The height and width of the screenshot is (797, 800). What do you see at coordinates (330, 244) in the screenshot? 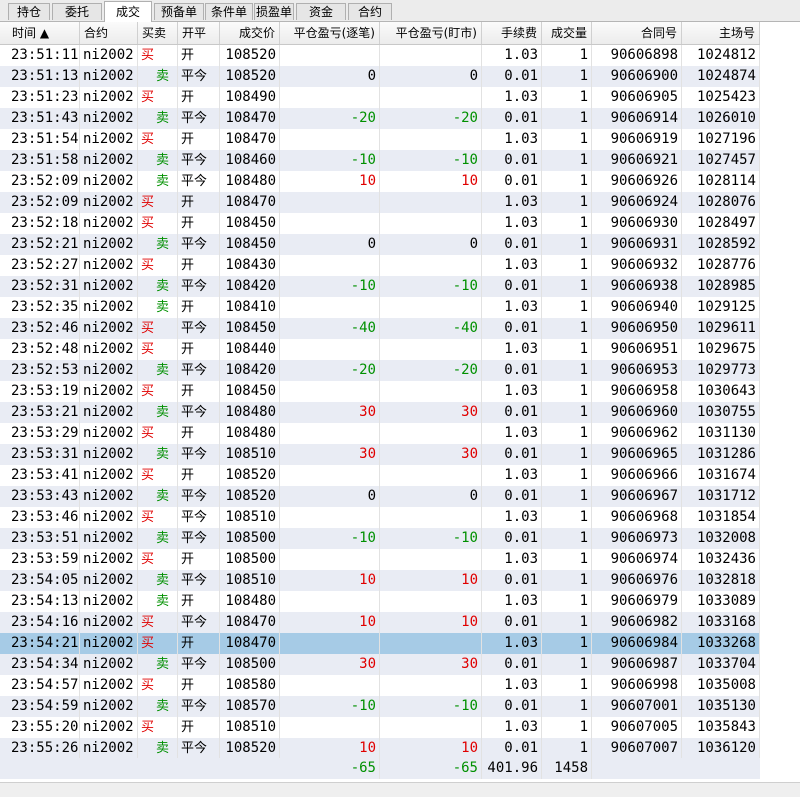
I see `cell-pnl-trade: 0` at bounding box center [330, 244].